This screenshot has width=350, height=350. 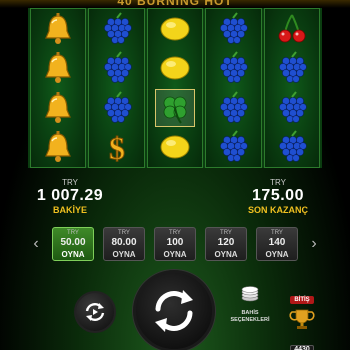 I want to click on bet-options-button: BAHİS SEÇENEKLERİ, so click(x=250, y=311).